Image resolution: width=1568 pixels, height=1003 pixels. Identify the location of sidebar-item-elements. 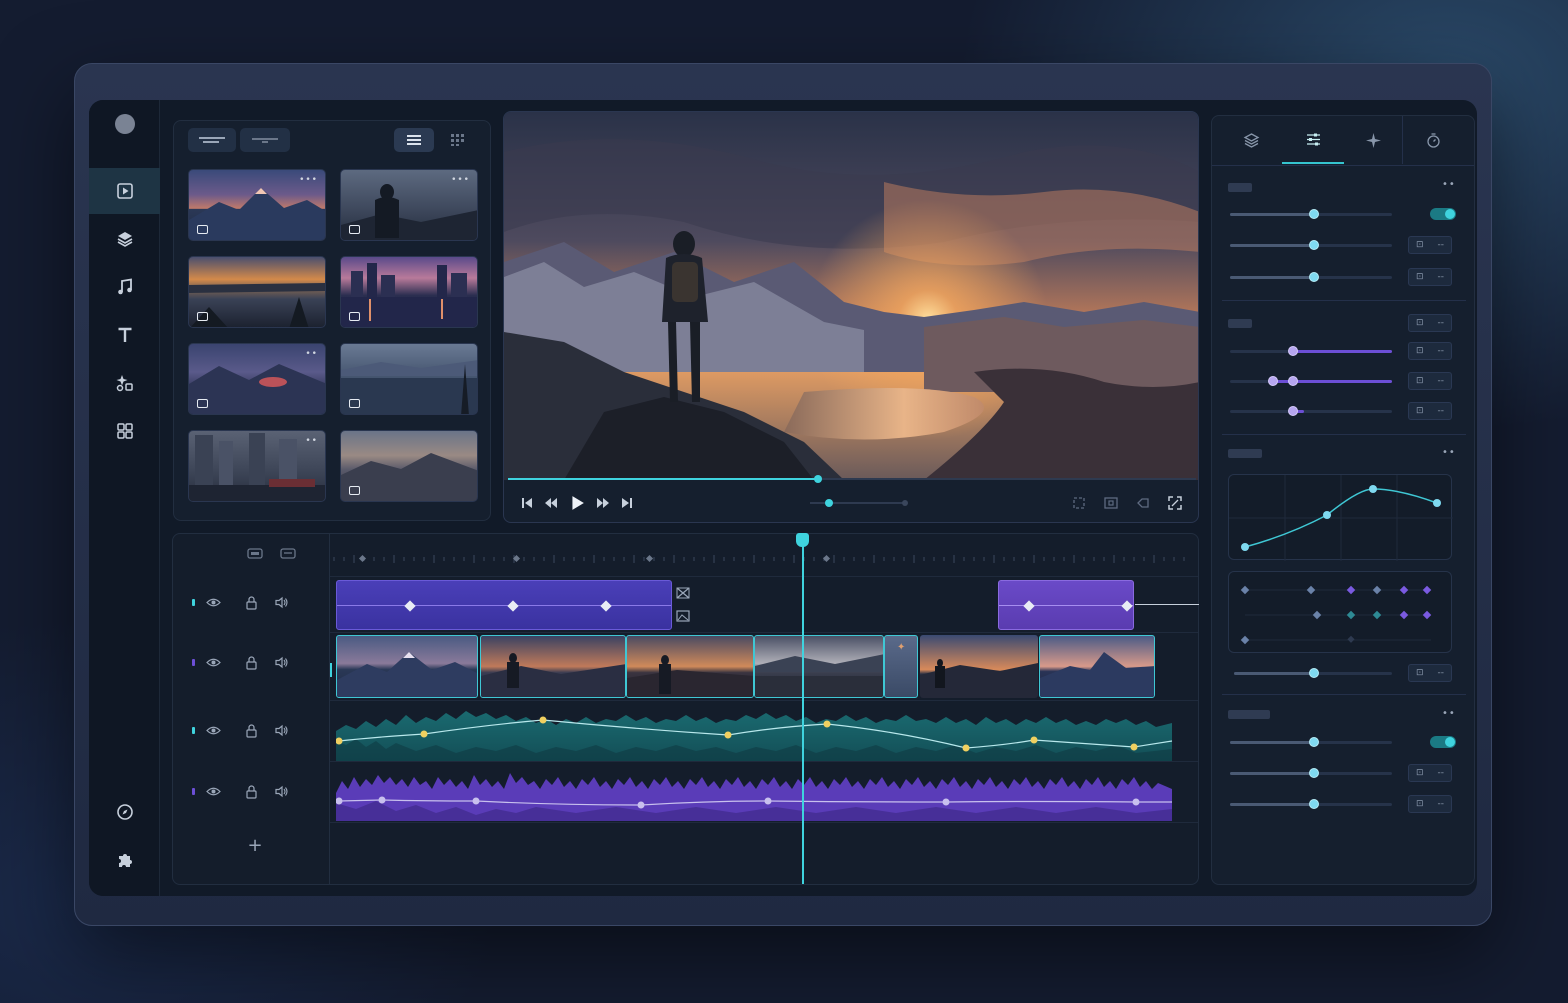
(124, 431).